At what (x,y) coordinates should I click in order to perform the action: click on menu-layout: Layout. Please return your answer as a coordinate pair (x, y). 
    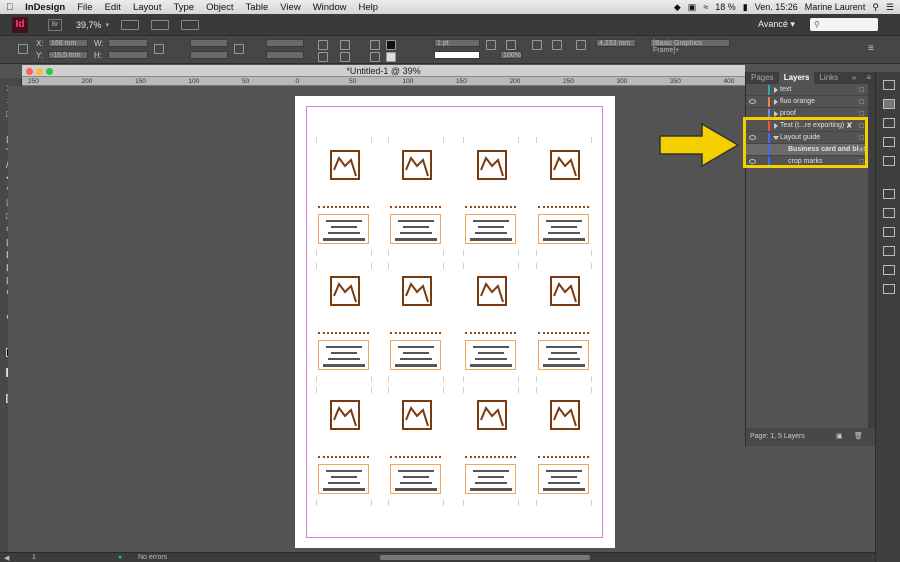
    Looking at the image, I should click on (147, 7).